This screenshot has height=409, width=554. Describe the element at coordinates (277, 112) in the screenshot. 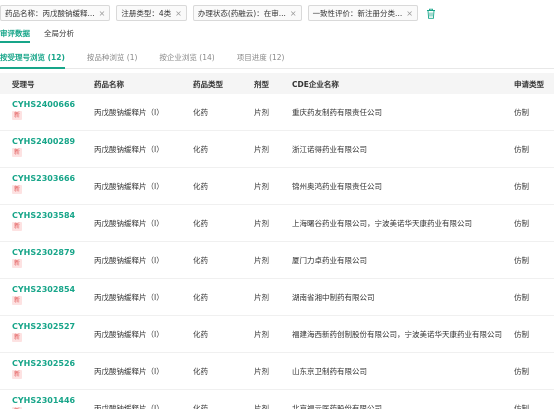

I see `table-row: CYHS2400666 新 丙戊酸钠缓释片（I） 化药 片剂 重庆药友制药有限责任公司 仿制` at that location.